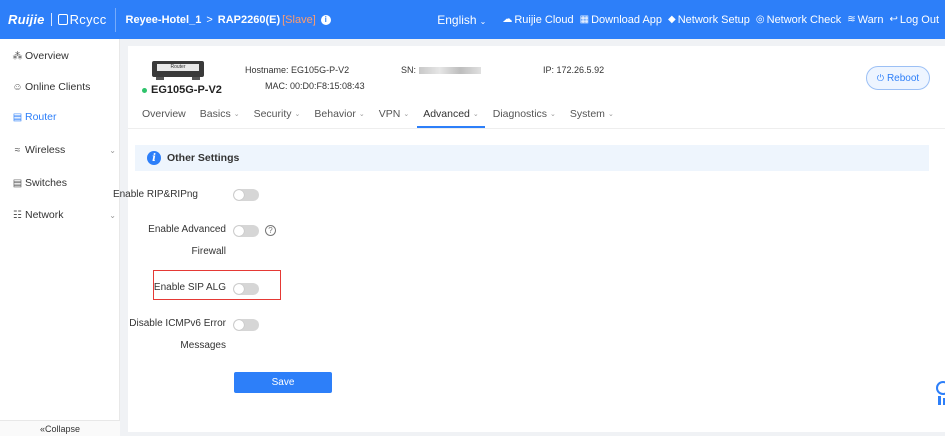  I want to click on network-check-icon: ◎, so click(760, 19).